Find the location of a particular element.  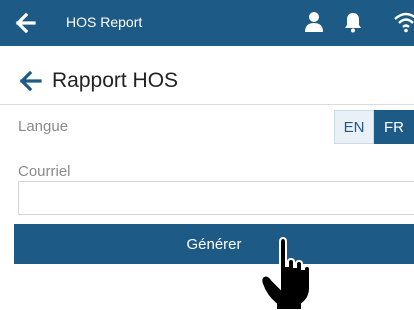

page-back-arrow-icon is located at coordinates (30, 81).